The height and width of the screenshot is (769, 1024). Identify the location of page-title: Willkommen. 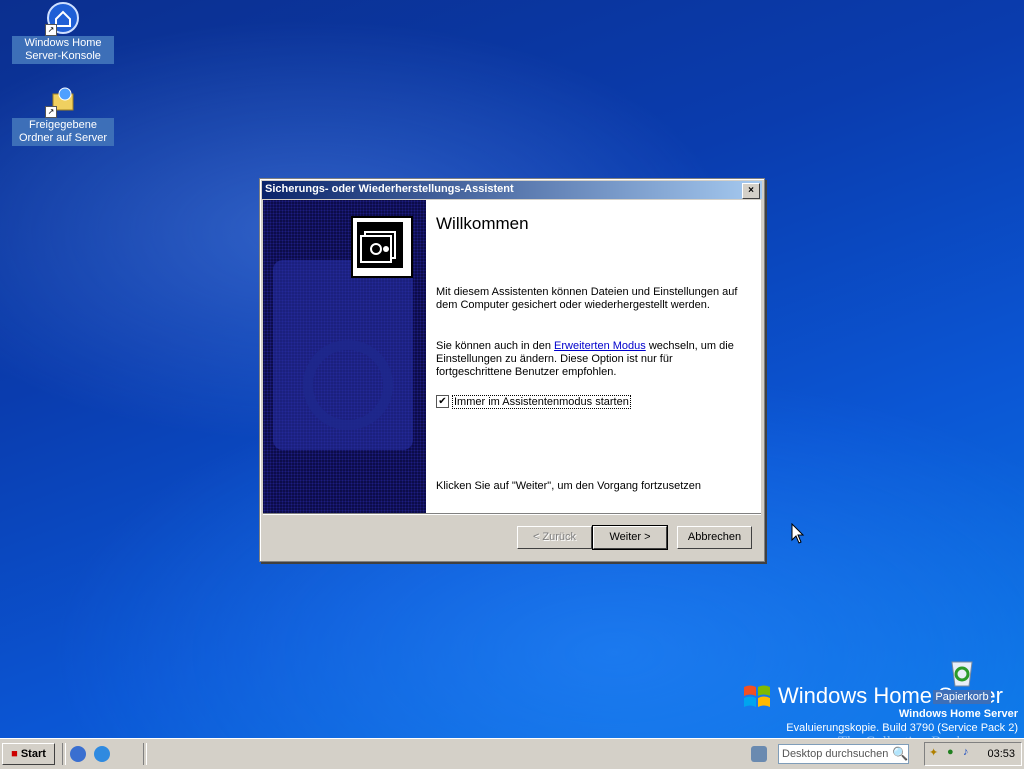
(482, 223).